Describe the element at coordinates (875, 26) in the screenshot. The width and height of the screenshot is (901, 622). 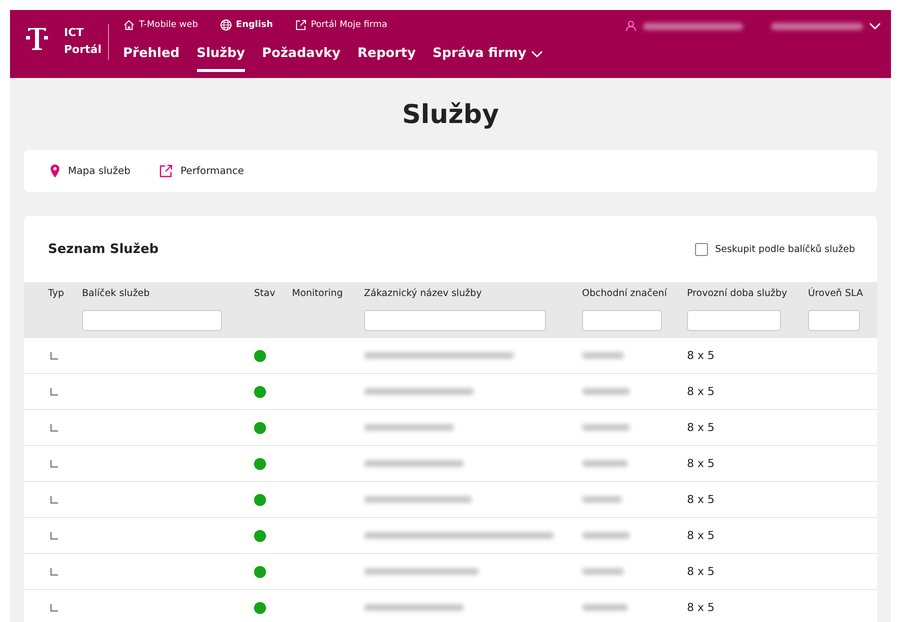
I see `chevron-down-icon` at that location.